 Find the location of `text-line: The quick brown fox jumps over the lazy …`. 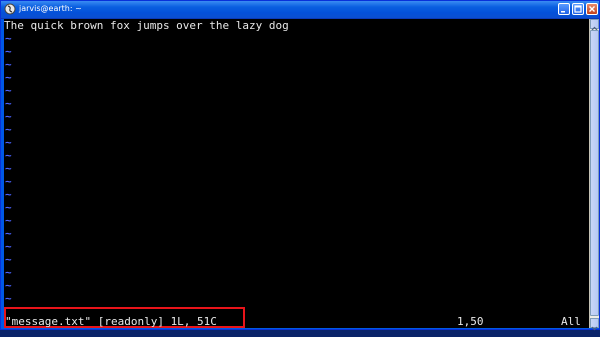

text-line: The quick brown fox jumps over the lazy … is located at coordinates (146, 25).